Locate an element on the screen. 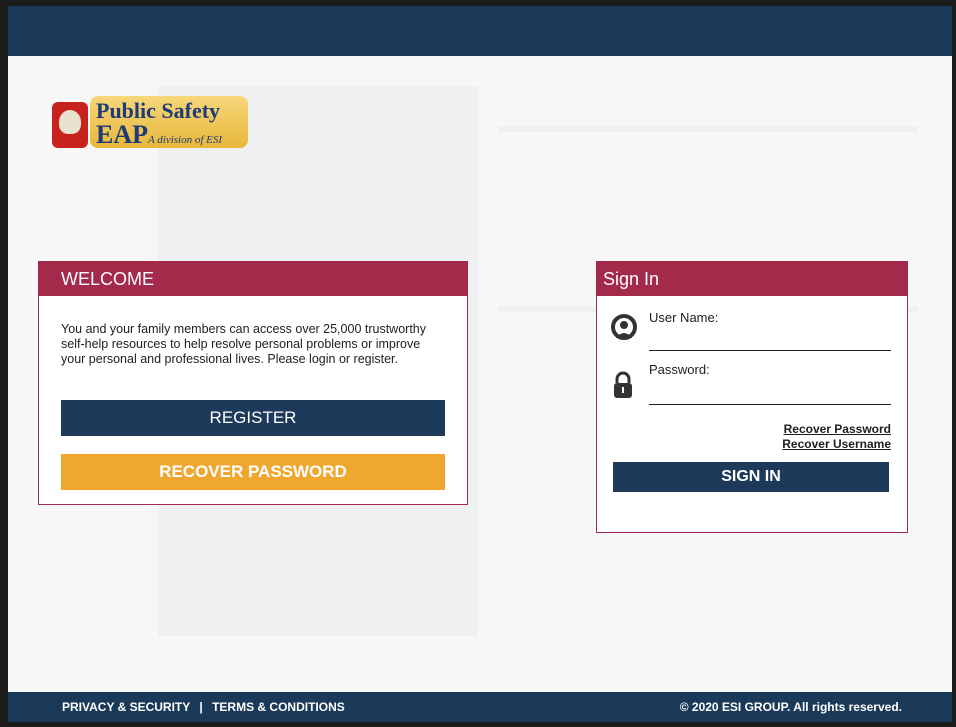 Image resolution: width=956 pixels, height=727 pixels. lock-icon is located at coordinates (623, 387).